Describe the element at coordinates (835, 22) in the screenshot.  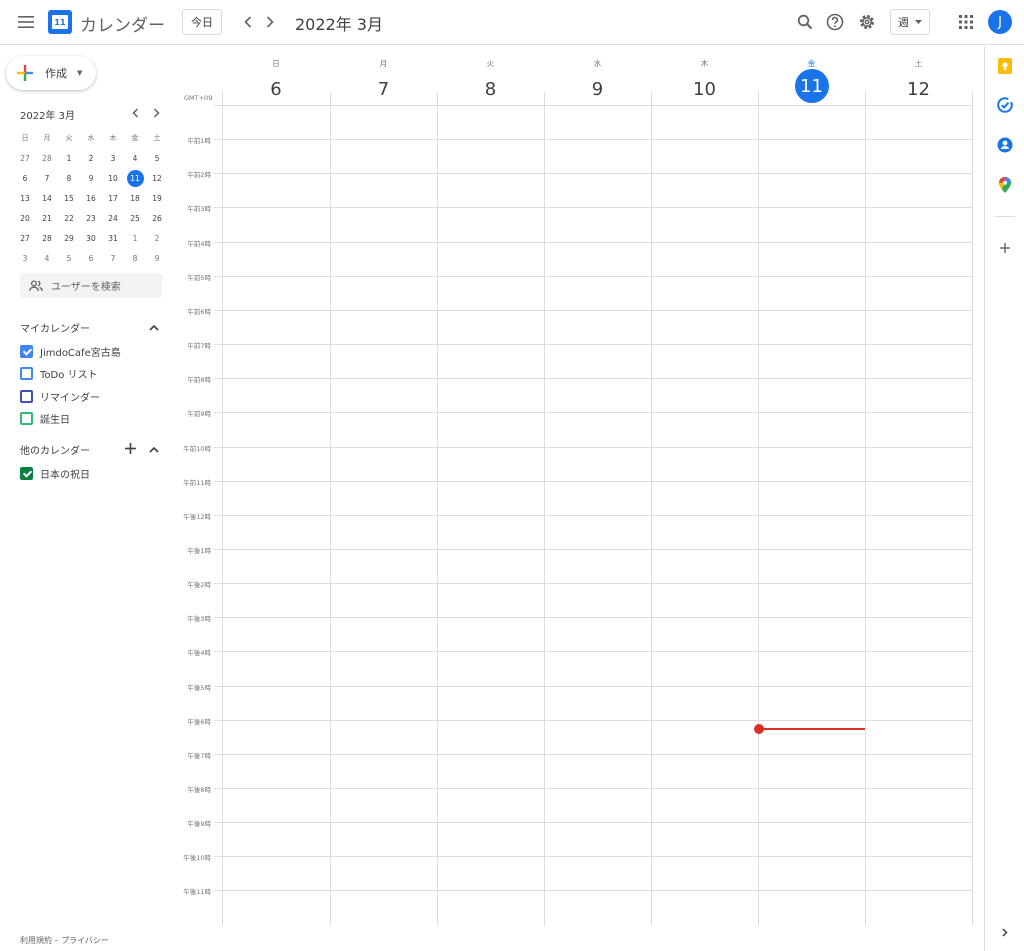
I see `help-button` at that location.